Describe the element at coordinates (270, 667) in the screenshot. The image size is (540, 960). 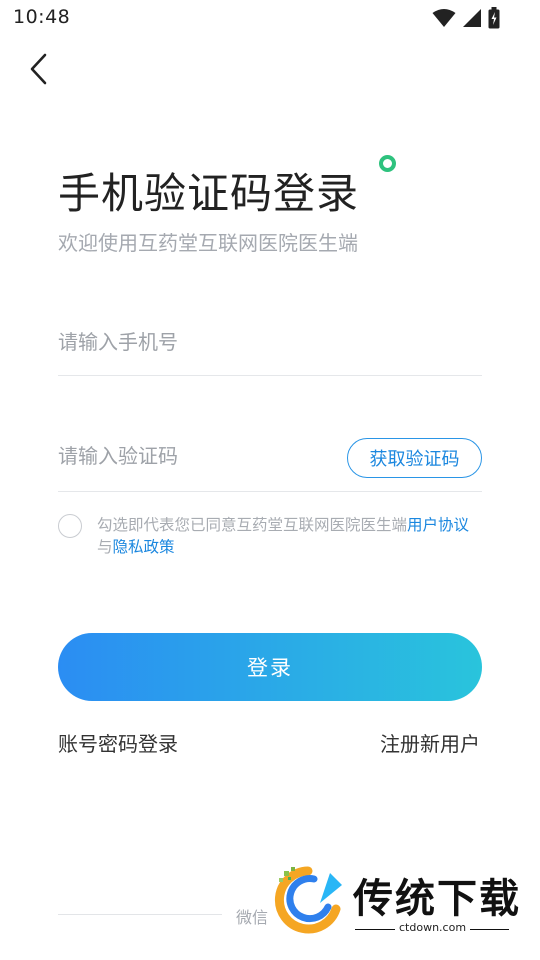
I see `login-button: 登录` at that location.